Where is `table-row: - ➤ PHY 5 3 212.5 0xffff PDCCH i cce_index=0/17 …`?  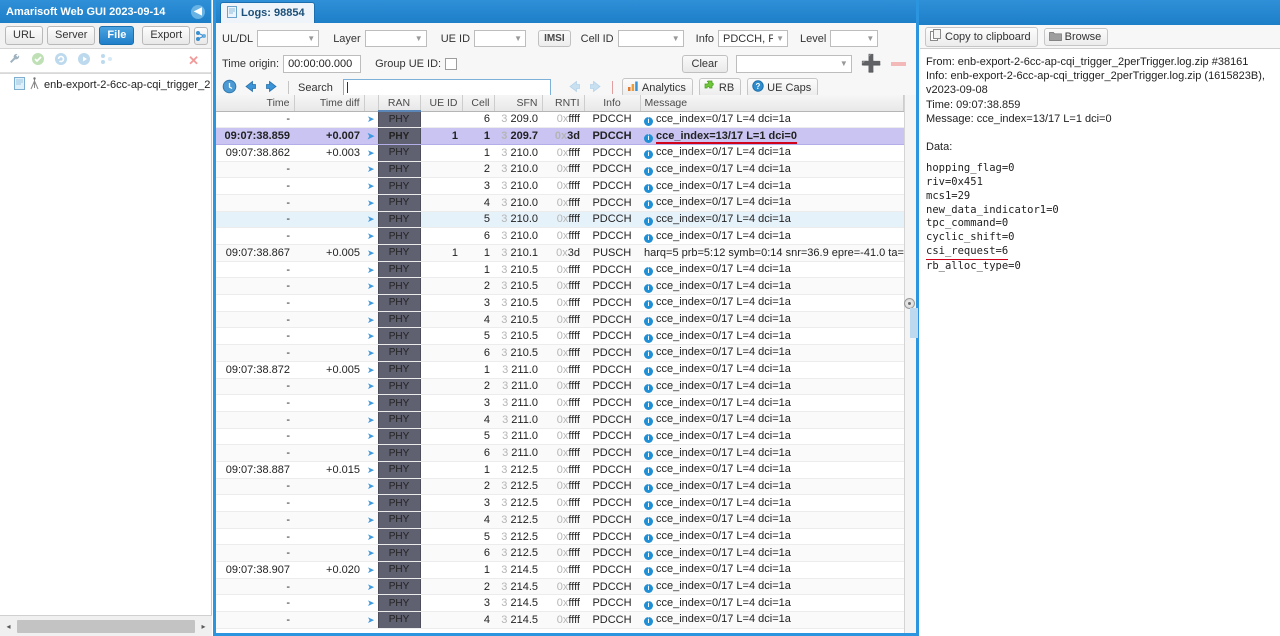 table-row: - ➤ PHY 5 3 212.5 0xffff PDCCH i cce_index=0/17 … is located at coordinates (560, 537).